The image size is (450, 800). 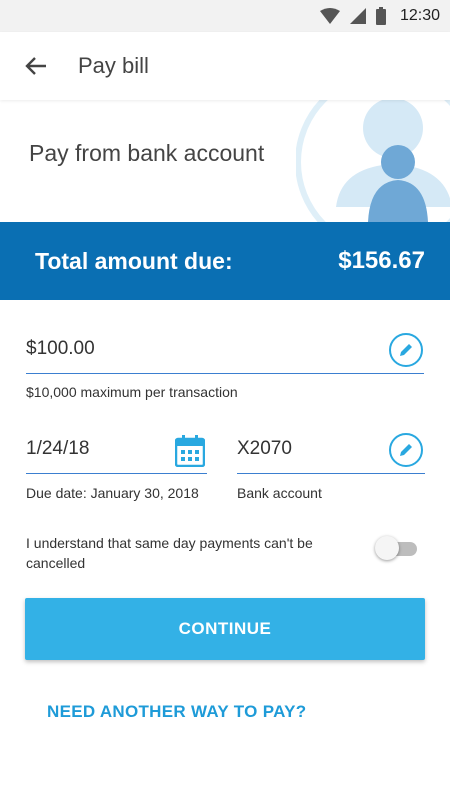 I want to click on total-due-label: Total amount due:, so click(x=134, y=260).